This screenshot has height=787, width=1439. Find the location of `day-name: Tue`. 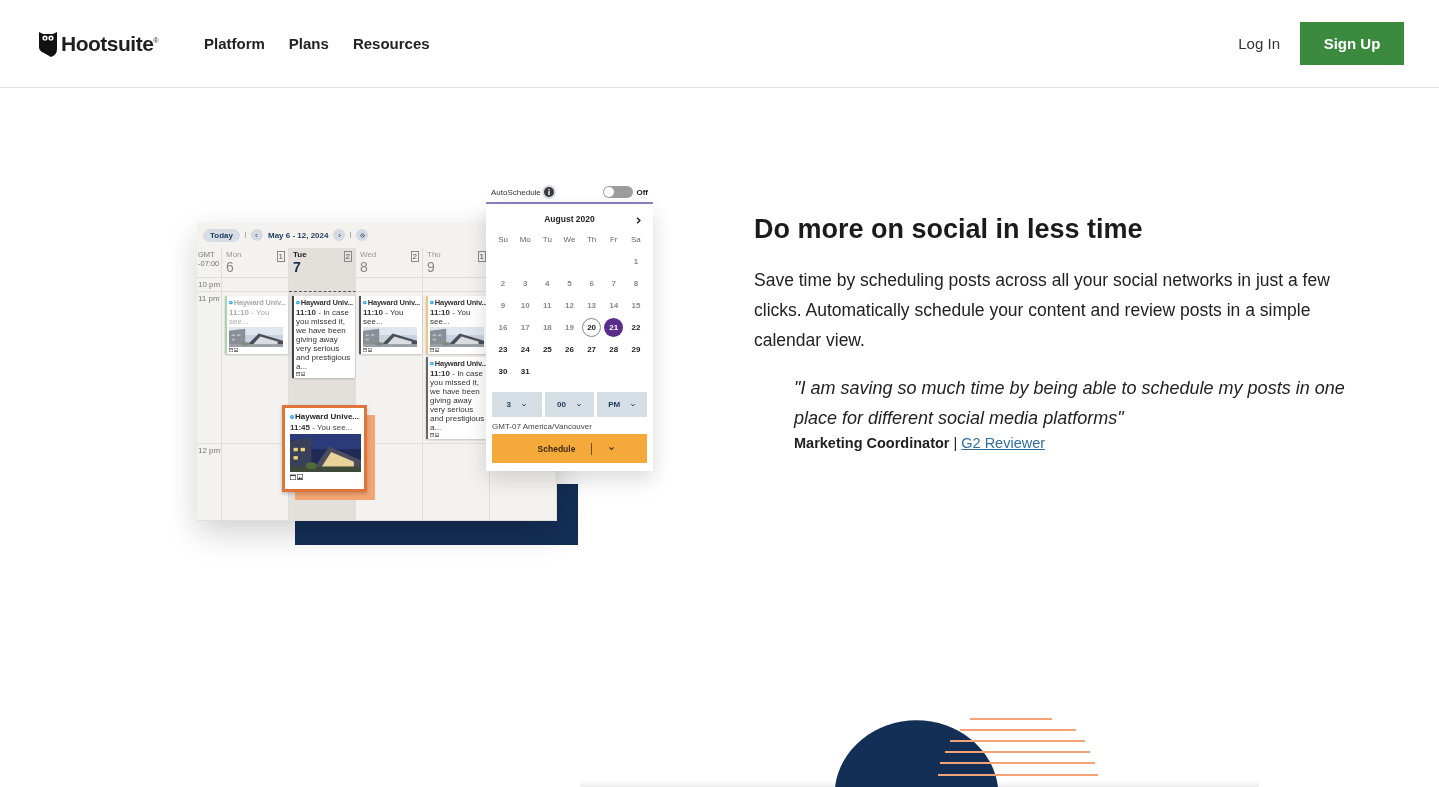

day-name: Tue is located at coordinates (300, 254).